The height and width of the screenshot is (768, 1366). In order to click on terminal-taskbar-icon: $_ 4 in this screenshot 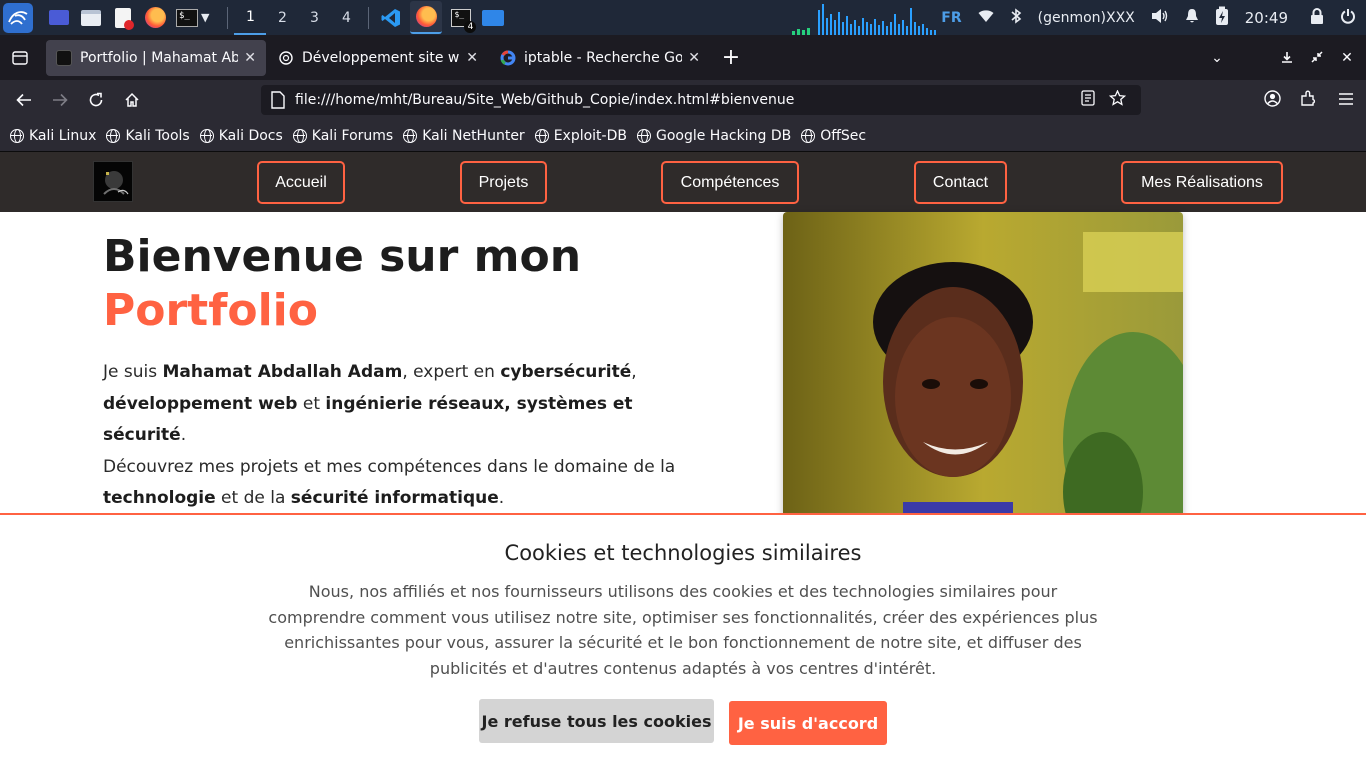, I will do `click(462, 19)`.